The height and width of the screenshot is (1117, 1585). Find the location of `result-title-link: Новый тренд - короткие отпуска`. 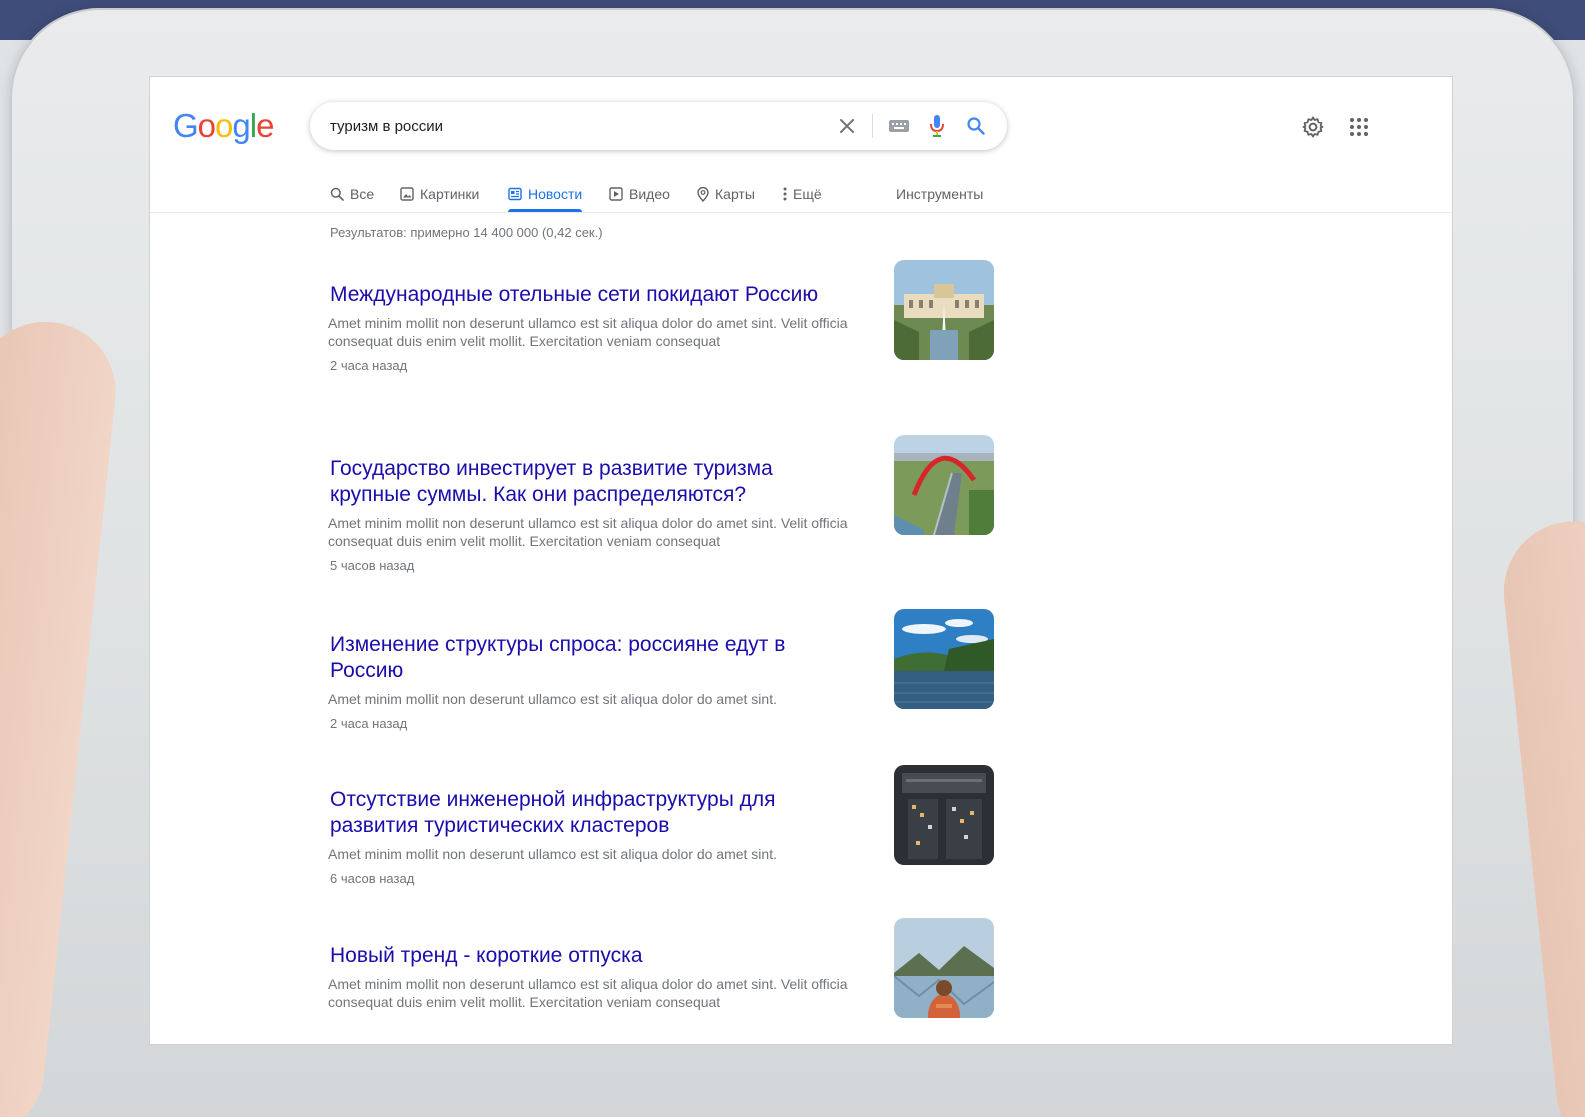

result-title-link: Новый тренд - короткие отпуска is located at coordinates (588, 956).